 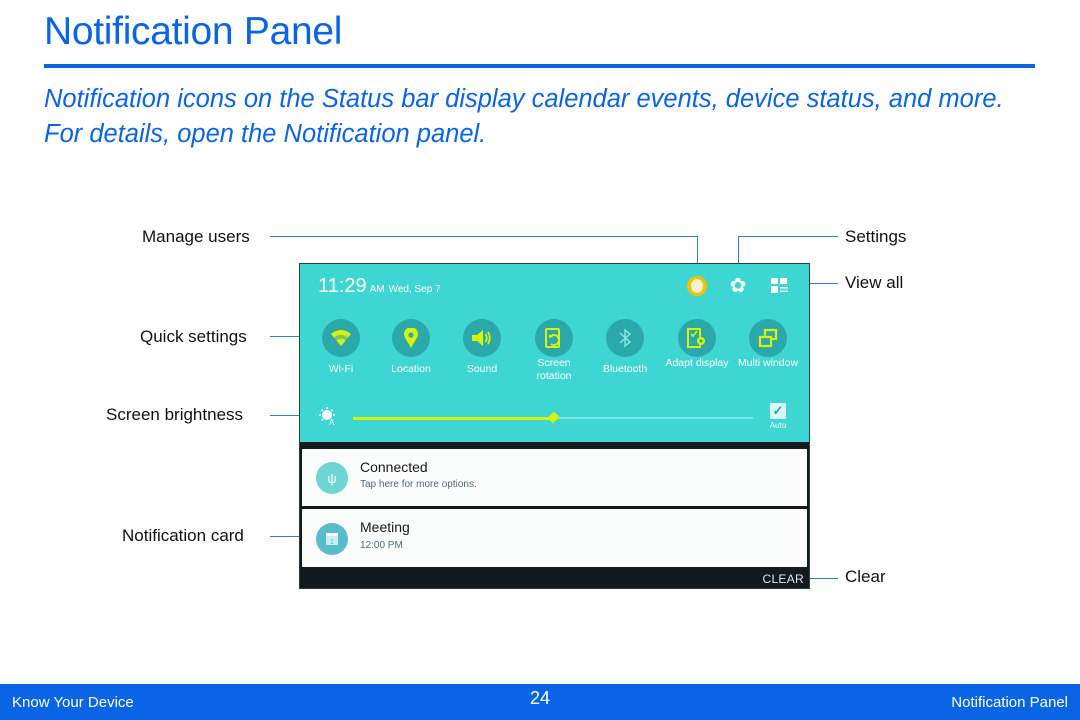 I want to click on quick-setting-bluetooth: Bluetooth, so click(x=625, y=347).